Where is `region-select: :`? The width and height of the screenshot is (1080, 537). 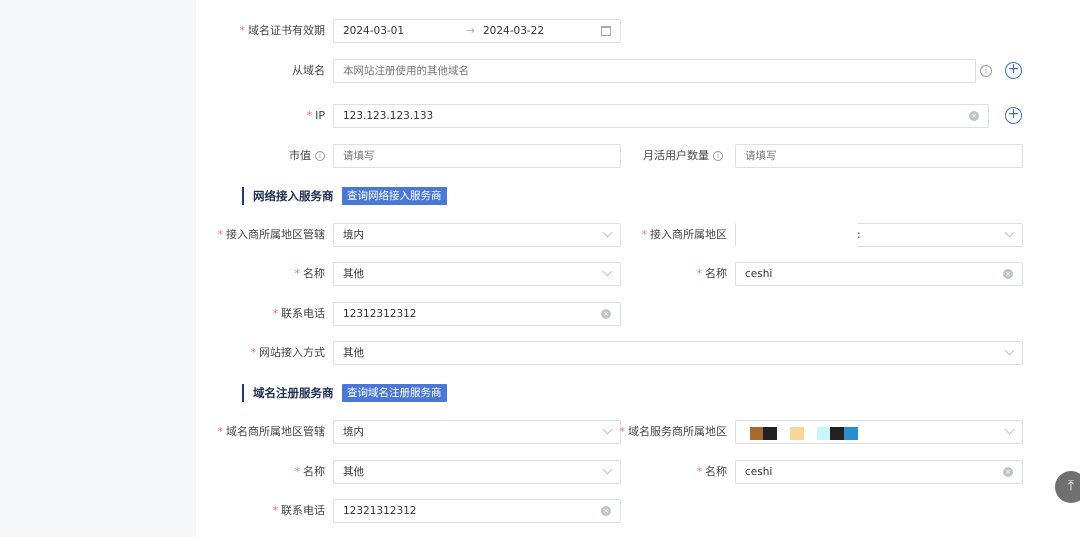
region-select: : is located at coordinates (879, 235).